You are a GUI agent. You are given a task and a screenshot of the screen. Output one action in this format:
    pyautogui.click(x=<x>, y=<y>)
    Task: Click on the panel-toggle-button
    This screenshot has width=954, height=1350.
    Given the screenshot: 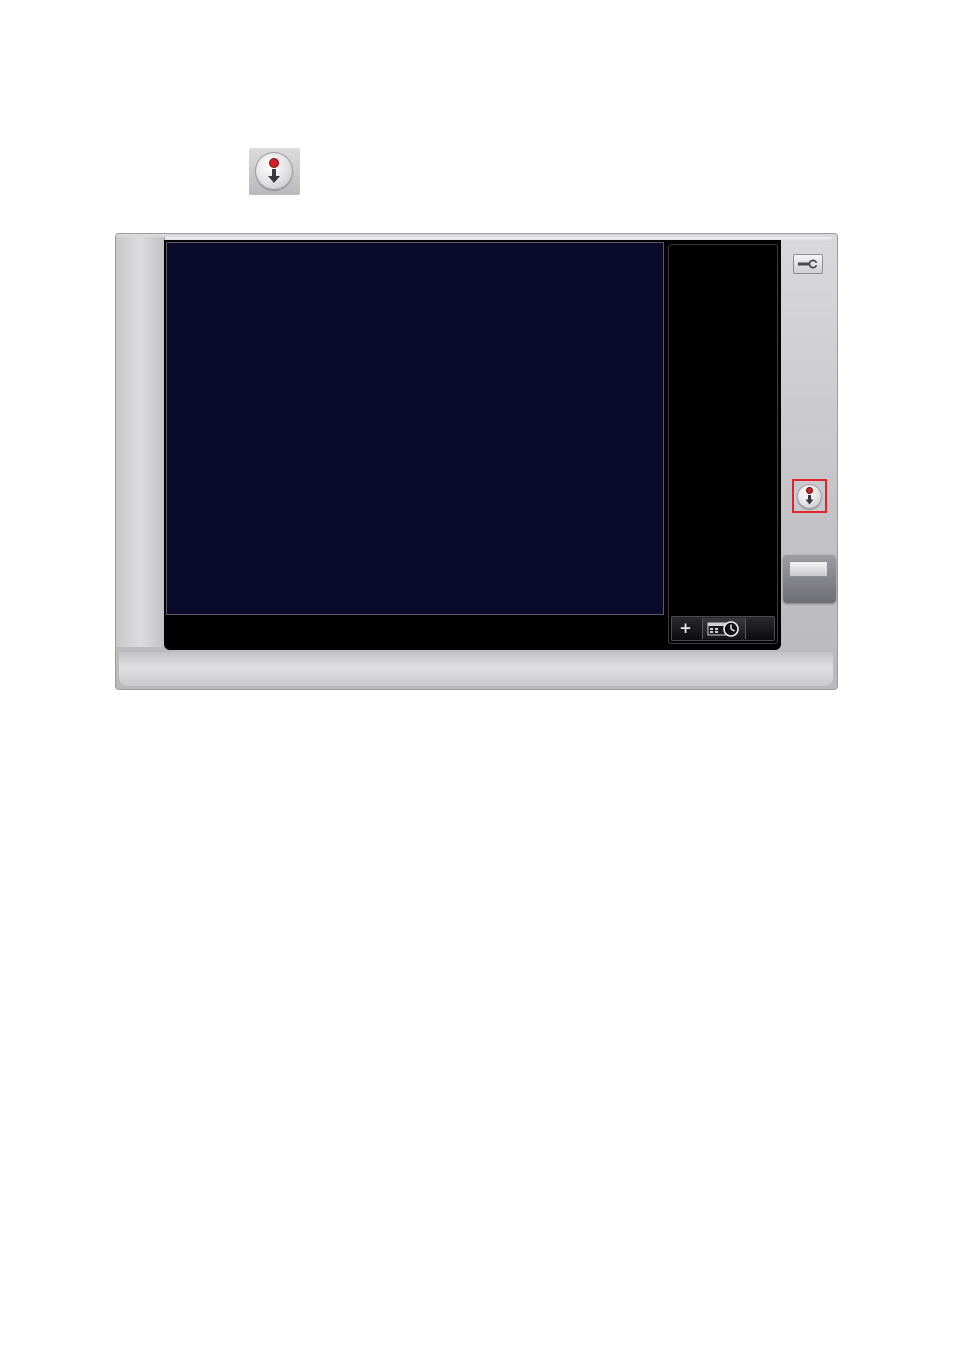 What is the action you would take?
    pyautogui.click(x=809, y=579)
    